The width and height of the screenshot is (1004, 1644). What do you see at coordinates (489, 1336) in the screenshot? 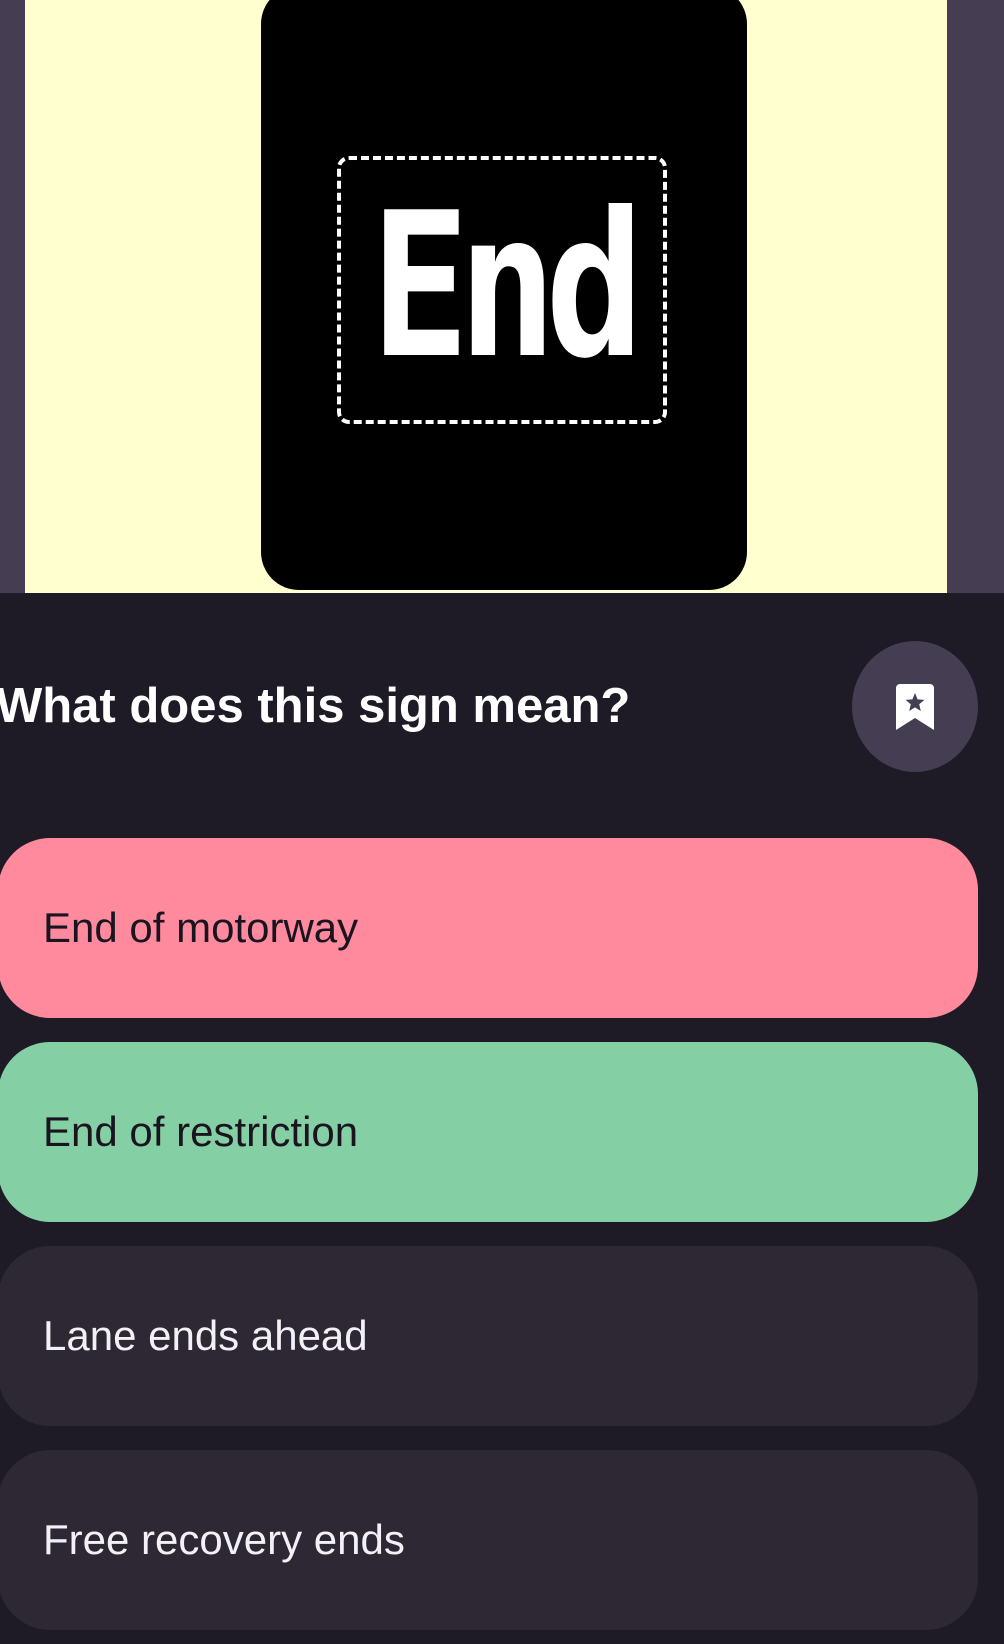
I see `answer-option-3: Lane ends ahead` at bounding box center [489, 1336].